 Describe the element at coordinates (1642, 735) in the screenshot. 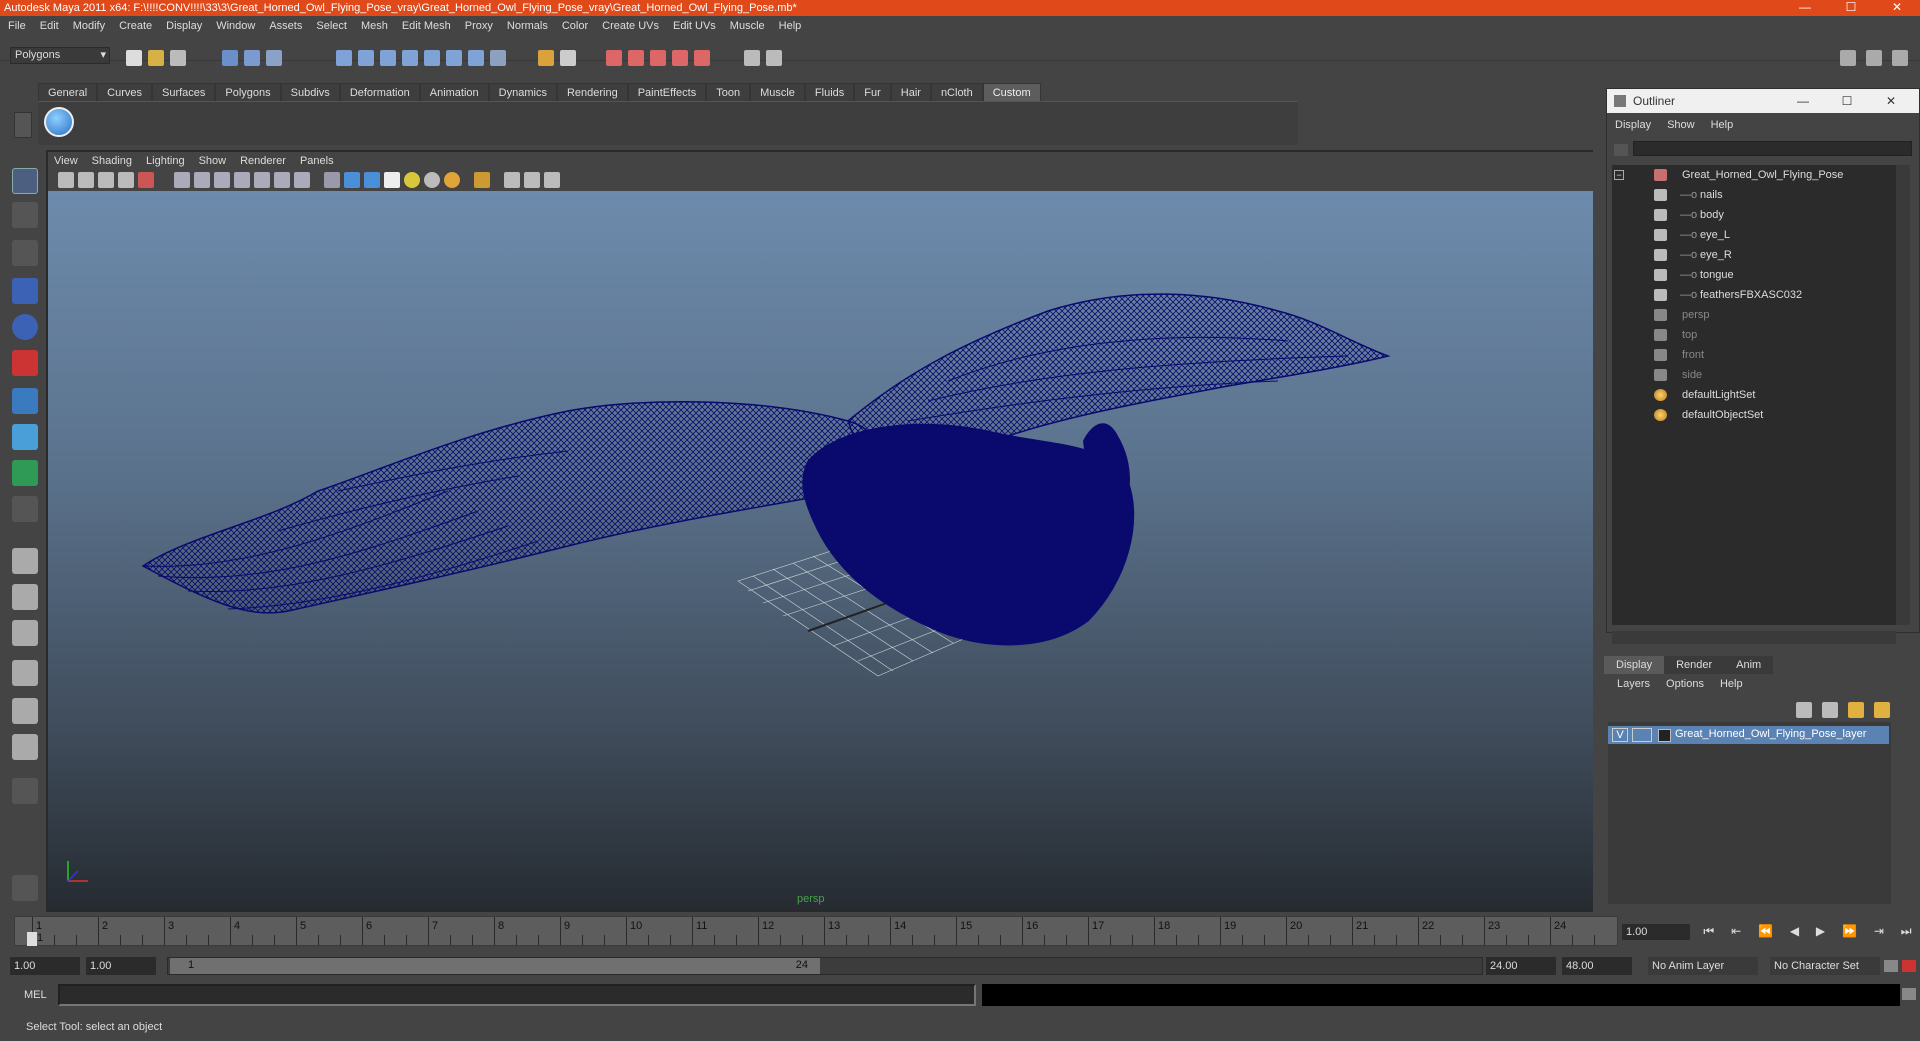

I see `layer-color-swatch` at that location.